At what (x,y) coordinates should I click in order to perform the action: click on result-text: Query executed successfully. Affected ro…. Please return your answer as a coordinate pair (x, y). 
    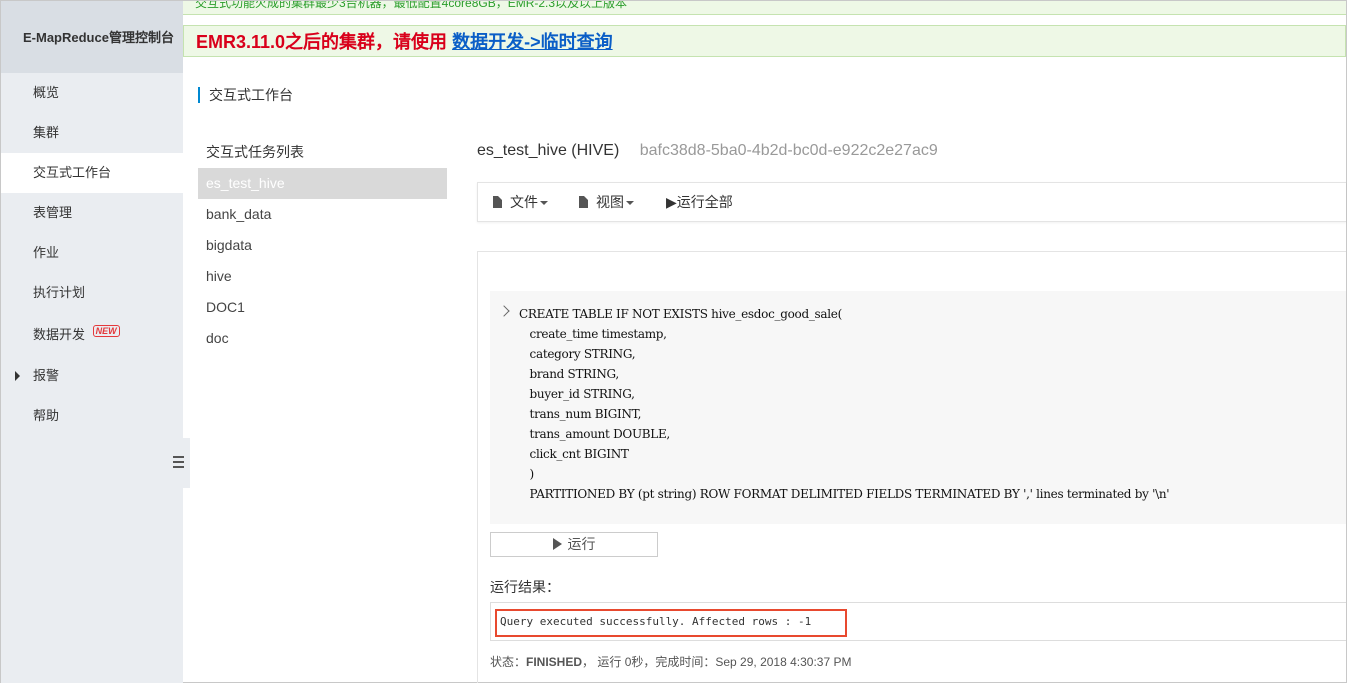
    Looking at the image, I should click on (656, 621).